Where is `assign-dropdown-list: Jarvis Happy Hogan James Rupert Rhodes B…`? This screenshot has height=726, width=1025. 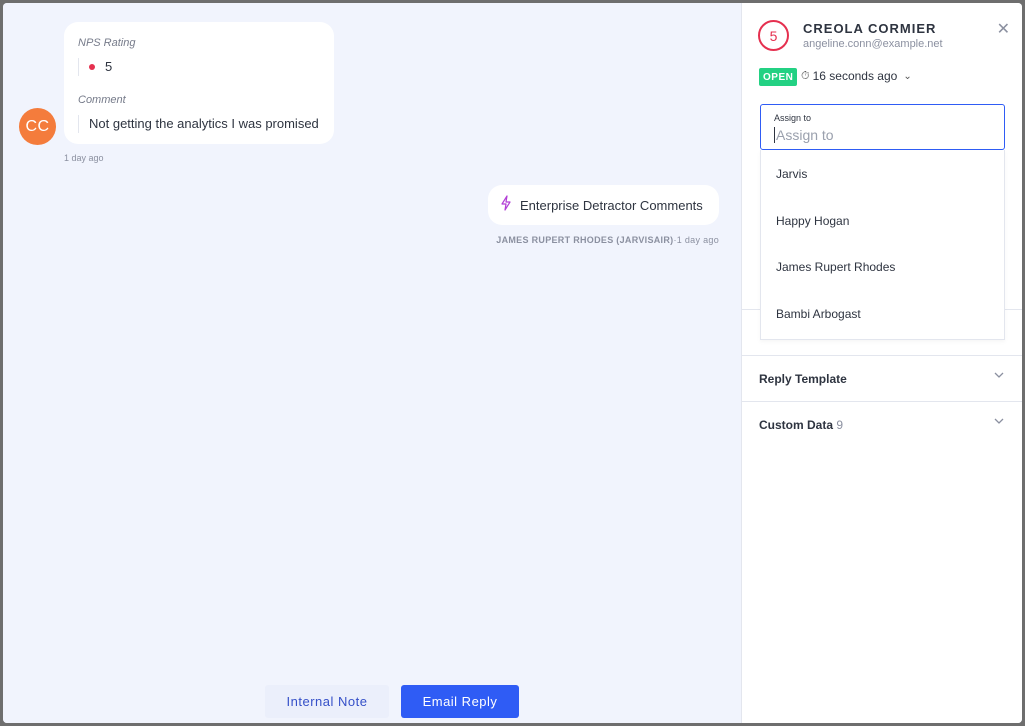
assign-dropdown-list: Jarvis Happy Hogan James Rupert Rhodes B… is located at coordinates (882, 245).